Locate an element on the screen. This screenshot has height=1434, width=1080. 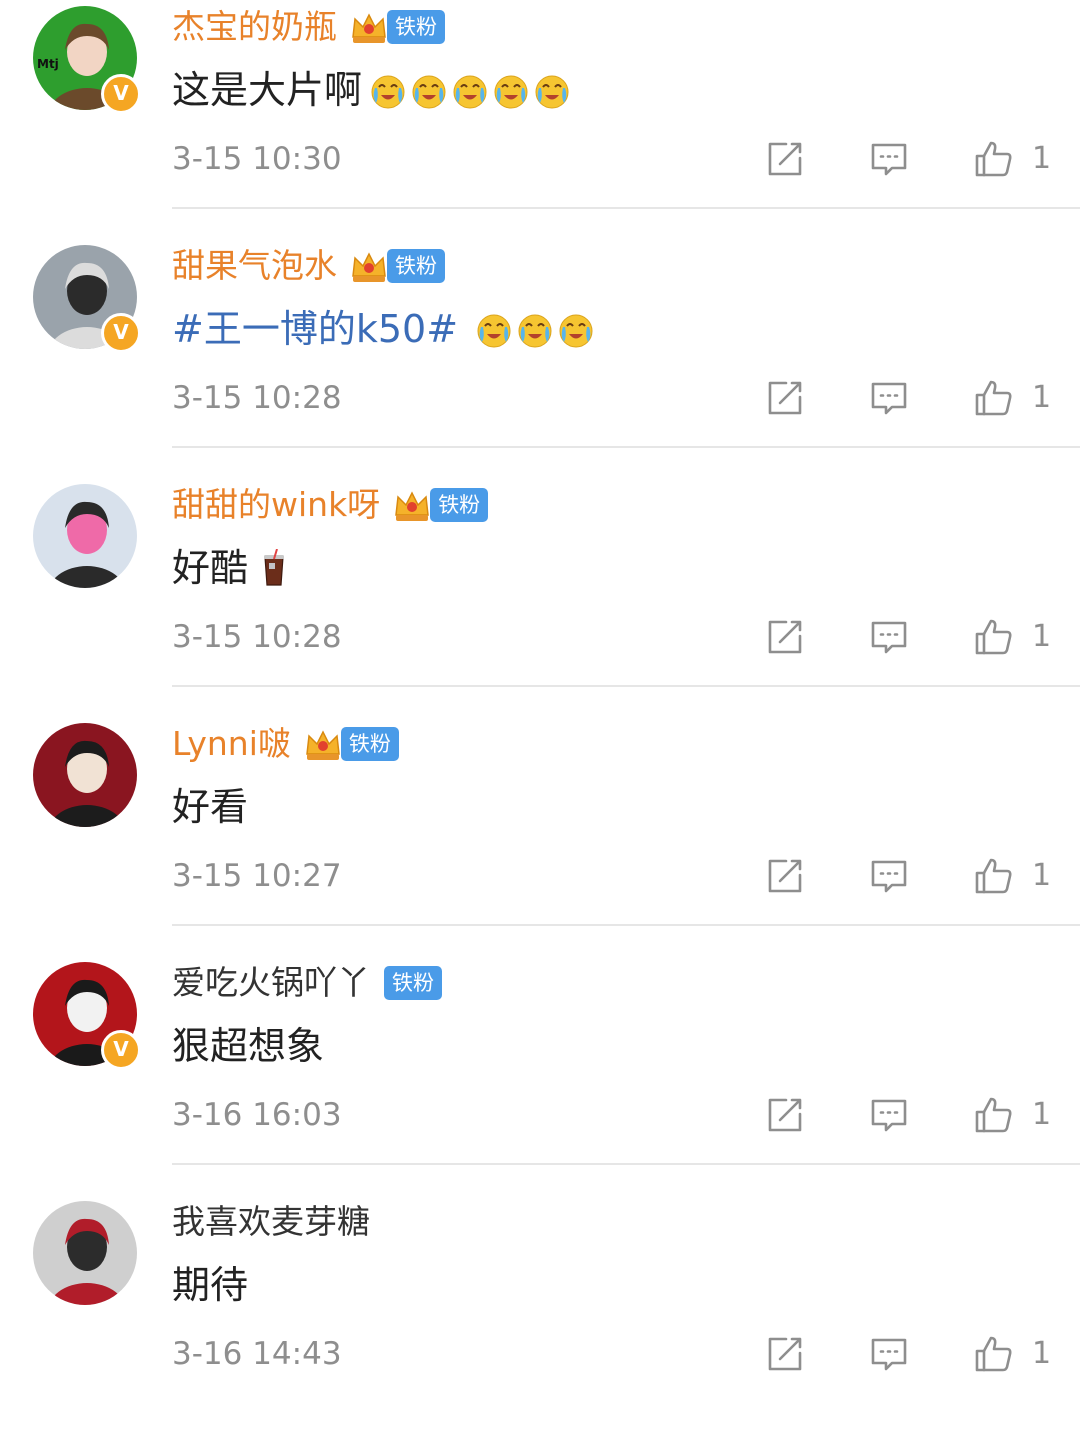
comment-text-row: #王一博的k50# is located at coordinates (384, 329).